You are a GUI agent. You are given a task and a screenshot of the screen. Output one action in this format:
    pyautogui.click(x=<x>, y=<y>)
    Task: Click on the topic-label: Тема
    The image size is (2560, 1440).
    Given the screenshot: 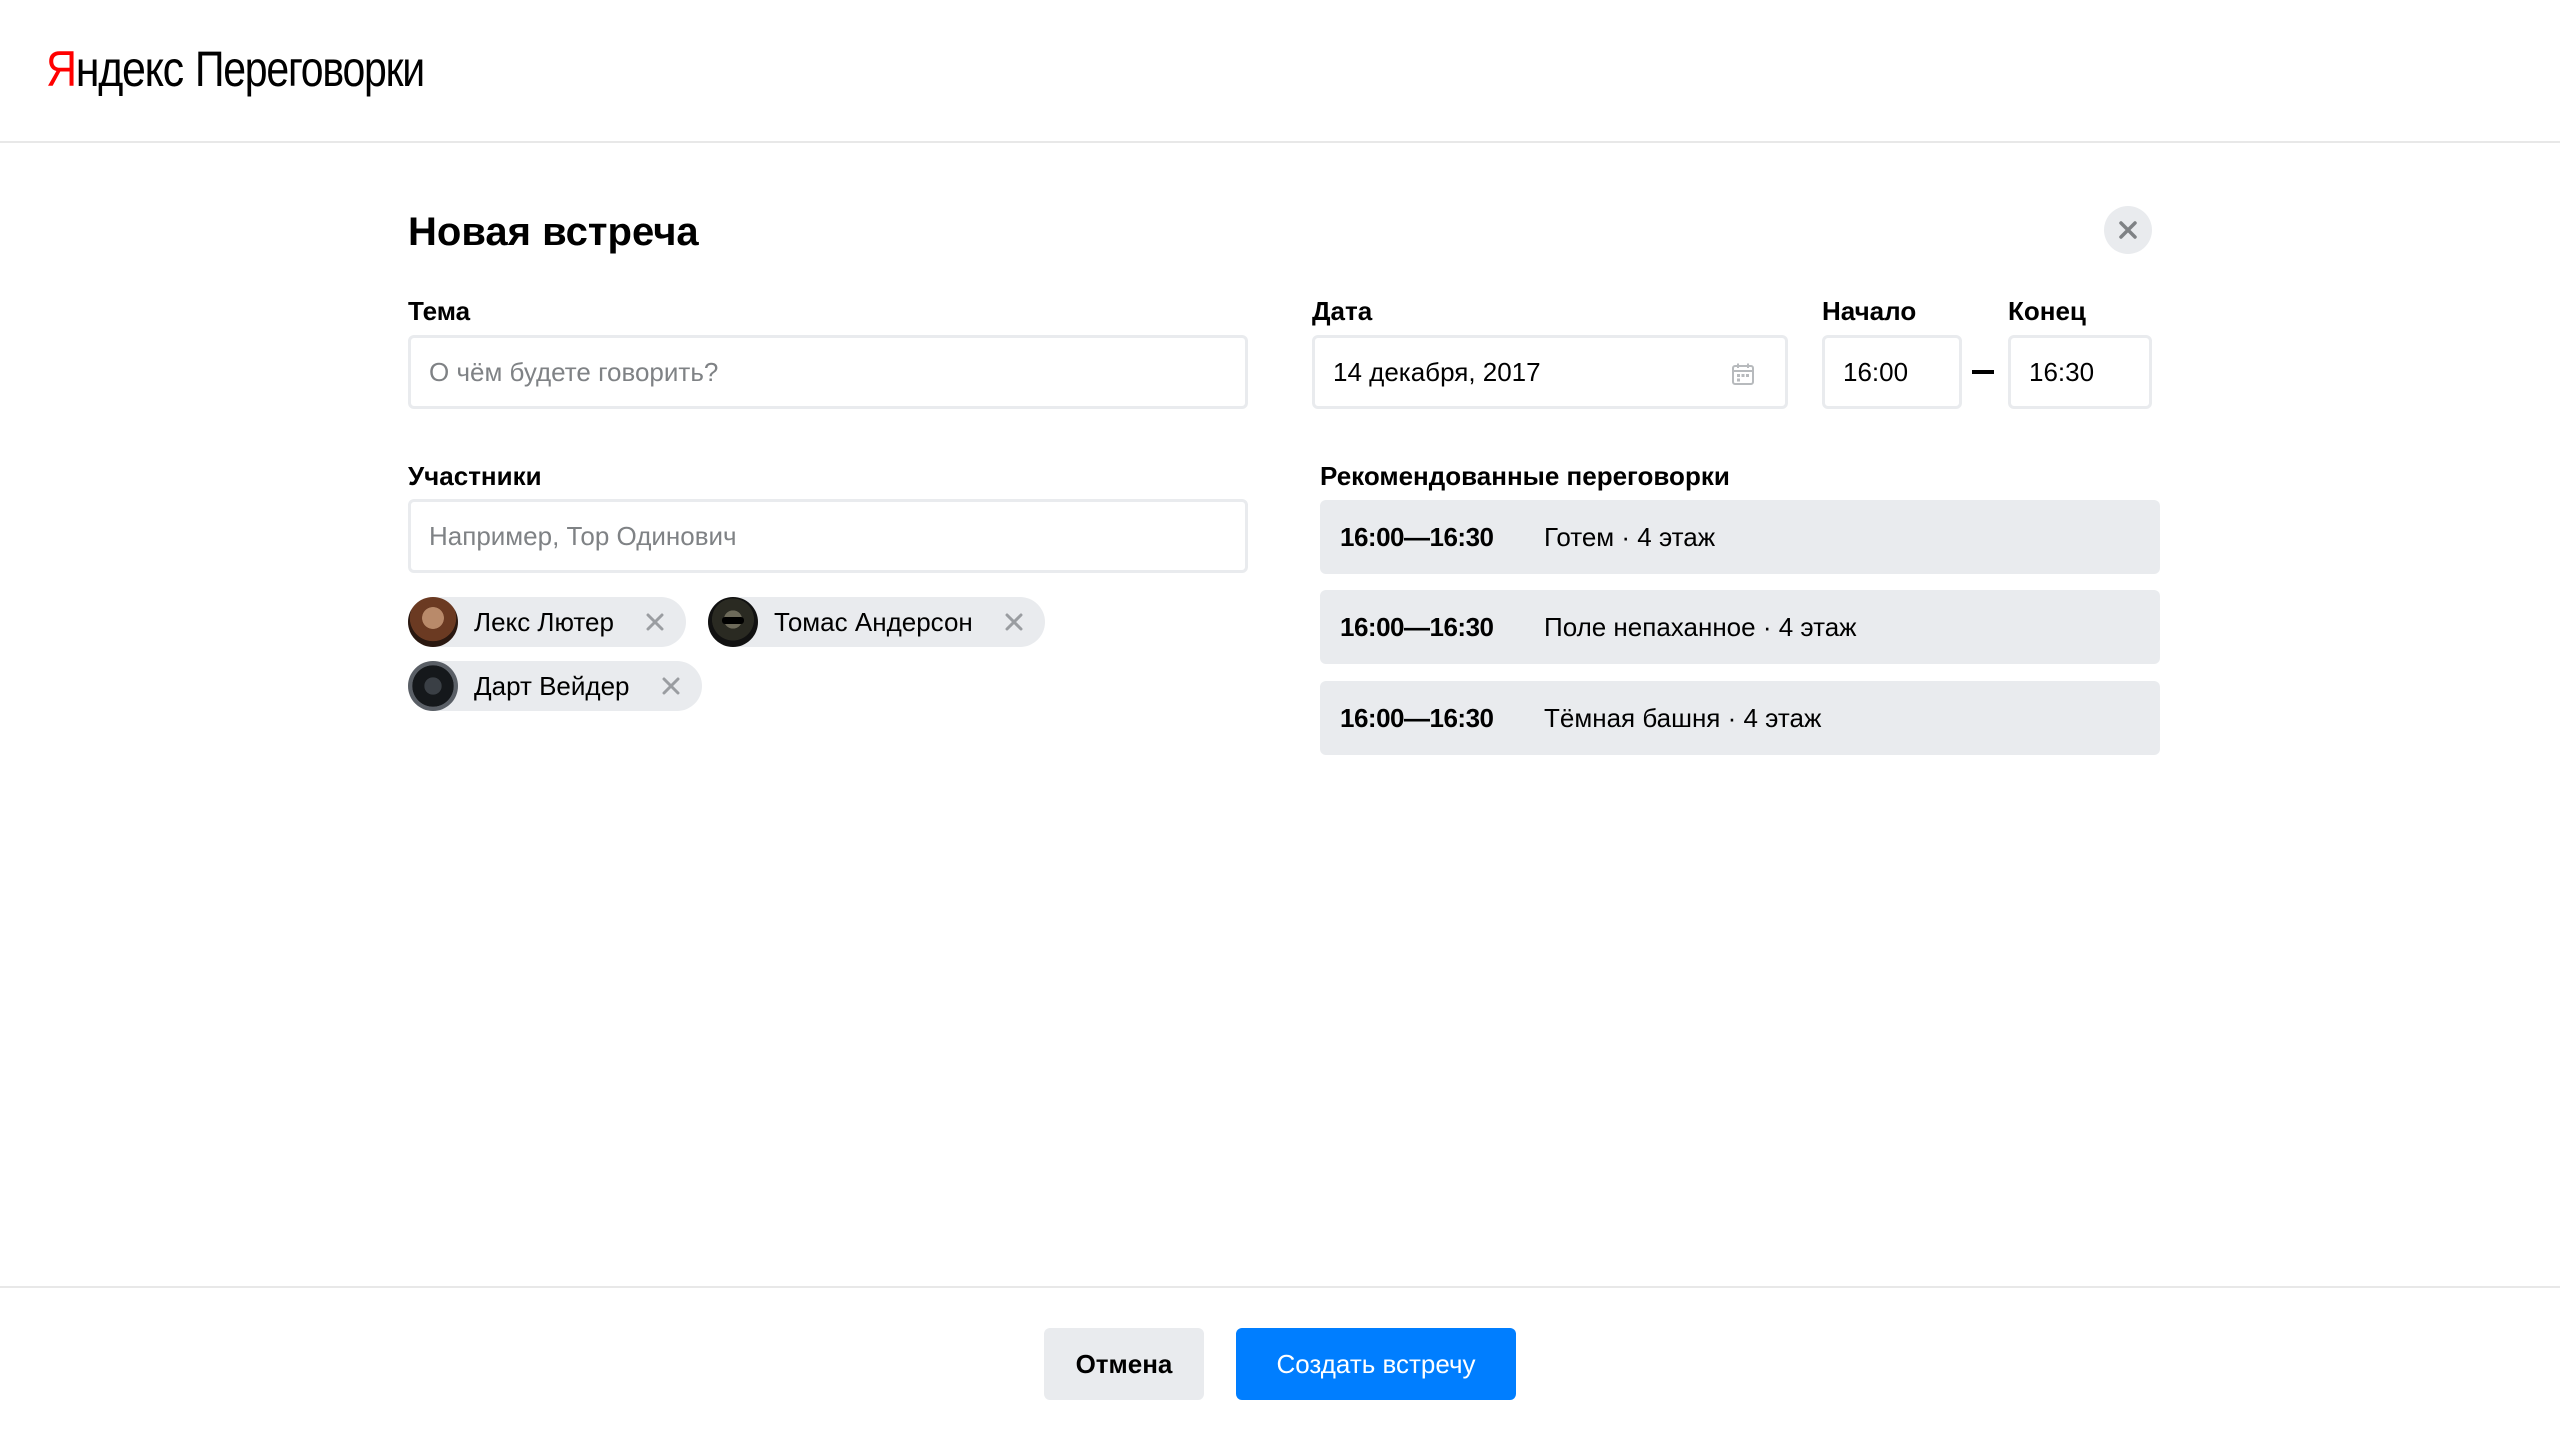 What is the action you would take?
    pyautogui.click(x=439, y=311)
    